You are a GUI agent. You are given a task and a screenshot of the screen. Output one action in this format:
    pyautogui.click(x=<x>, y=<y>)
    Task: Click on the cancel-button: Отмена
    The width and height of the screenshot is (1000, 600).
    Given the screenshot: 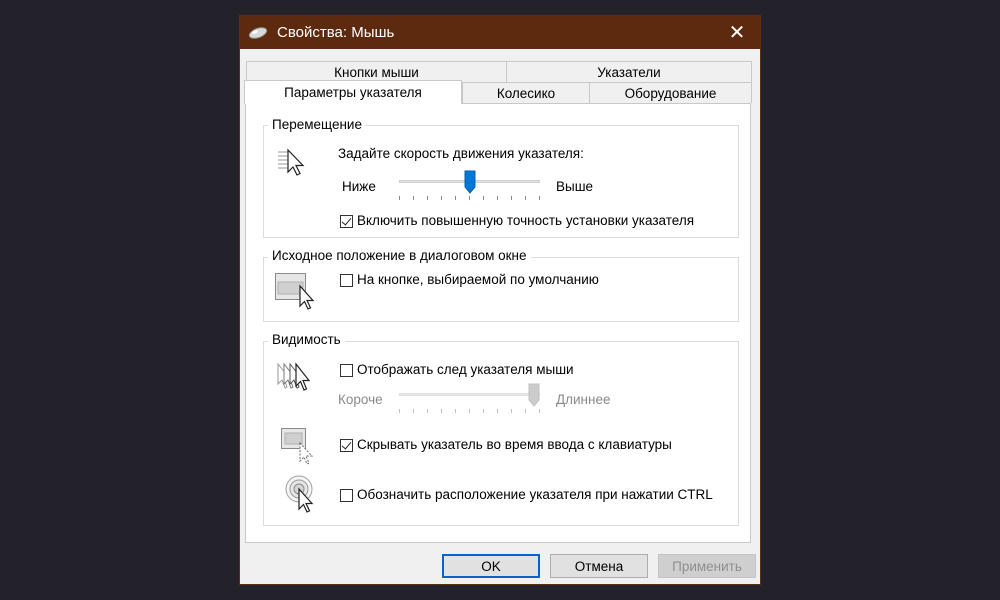 What is the action you would take?
    pyautogui.click(x=599, y=566)
    